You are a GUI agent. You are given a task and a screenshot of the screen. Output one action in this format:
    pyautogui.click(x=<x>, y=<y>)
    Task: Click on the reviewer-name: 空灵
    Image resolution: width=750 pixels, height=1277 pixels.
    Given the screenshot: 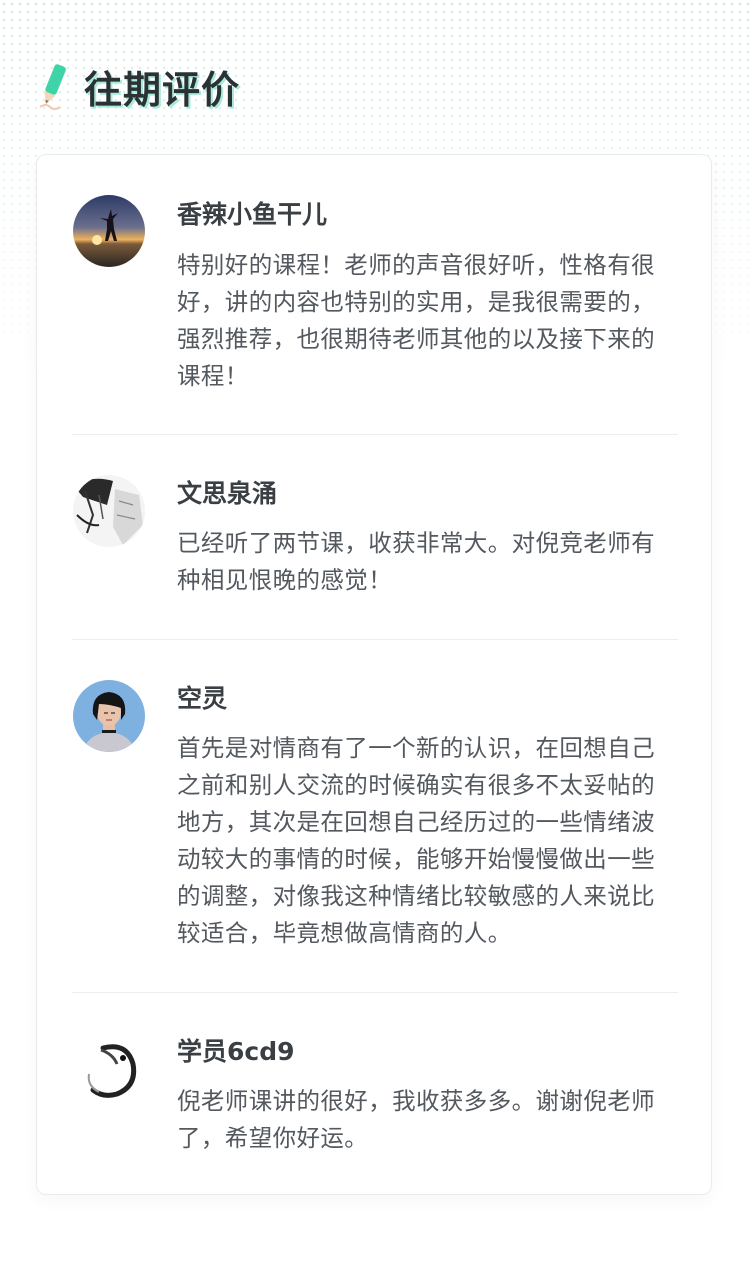 What is the action you would take?
    pyautogui.click(x=202, y=698)
    